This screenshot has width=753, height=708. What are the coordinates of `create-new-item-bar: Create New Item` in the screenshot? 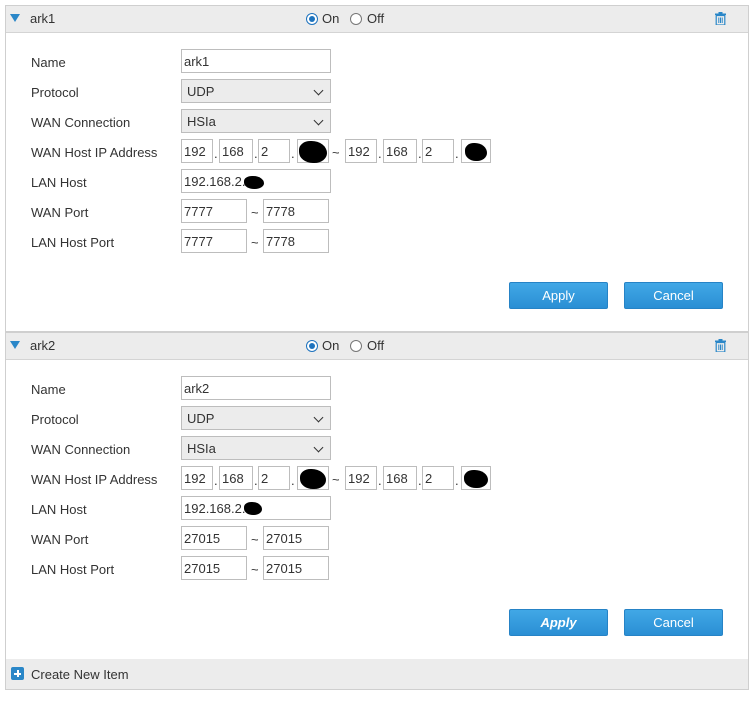 It's located at (377, 674).